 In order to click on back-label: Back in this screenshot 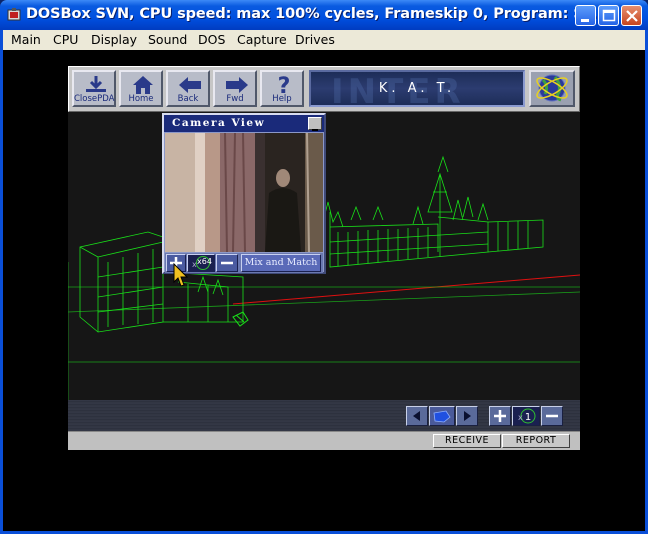, I will do `click(188, 99)`.